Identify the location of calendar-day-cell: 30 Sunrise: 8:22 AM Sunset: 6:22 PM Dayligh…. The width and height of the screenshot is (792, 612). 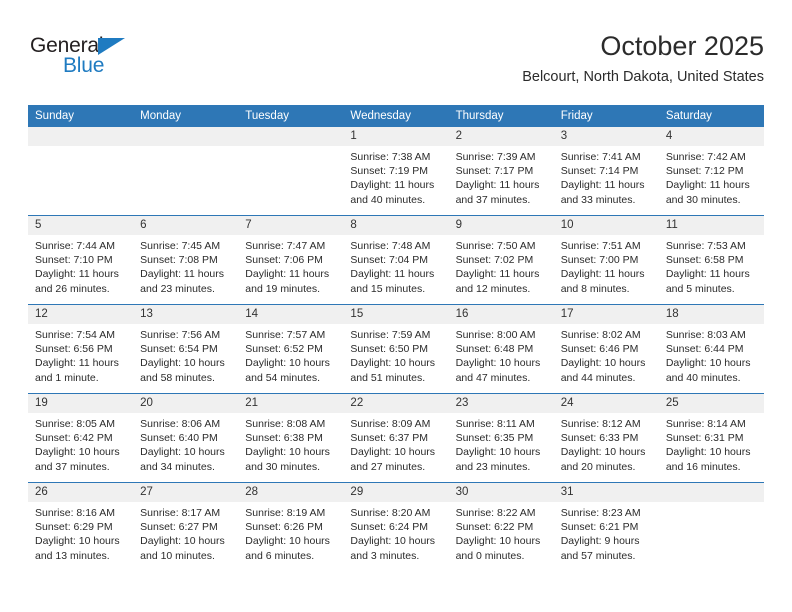
(501, 528).